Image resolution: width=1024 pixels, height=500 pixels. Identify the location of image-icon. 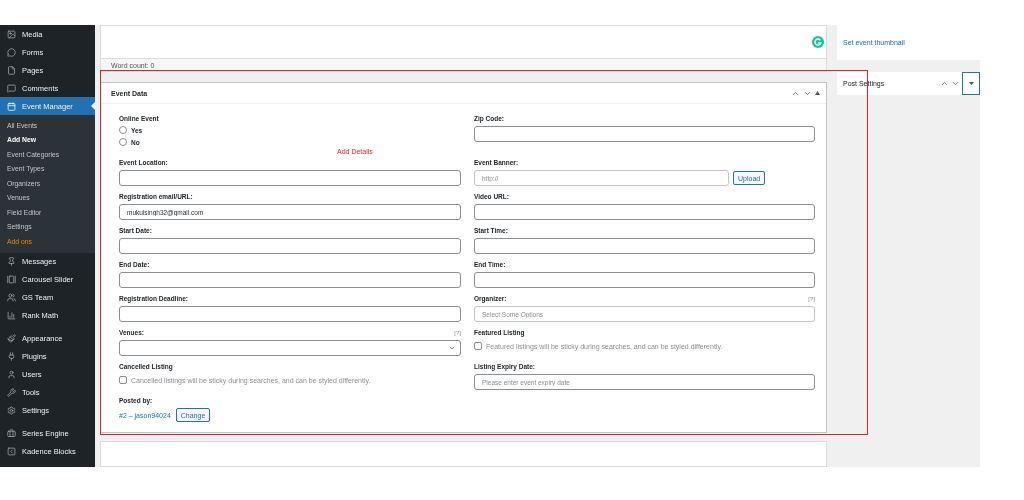
(11, 34).